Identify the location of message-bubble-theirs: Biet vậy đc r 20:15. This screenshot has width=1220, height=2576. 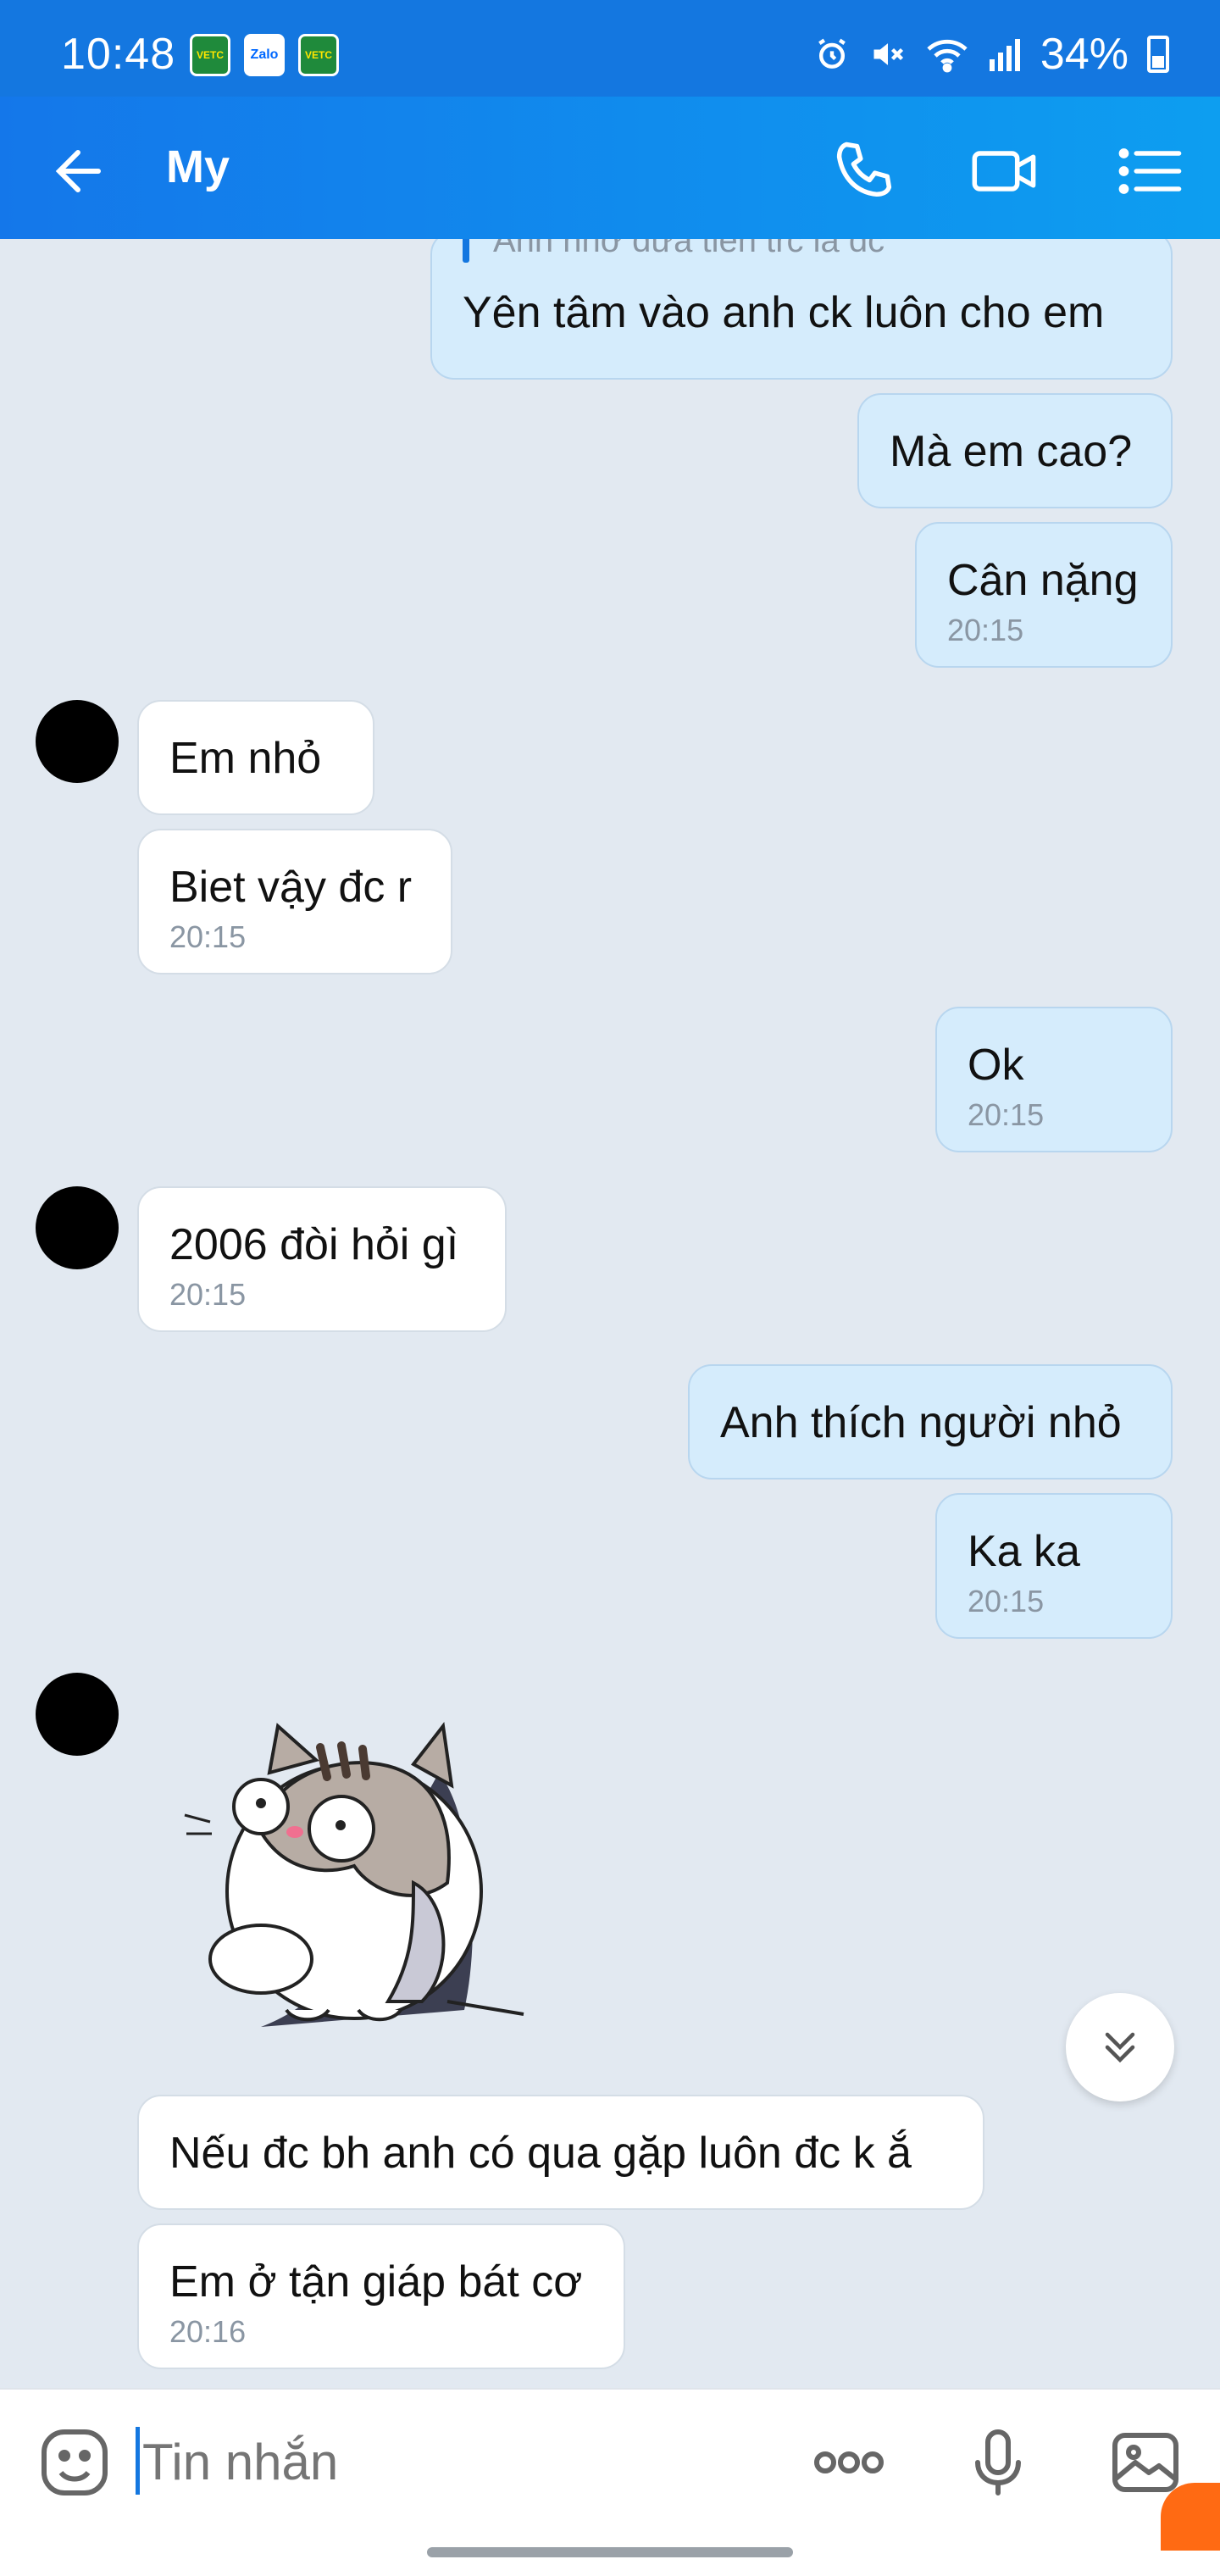
(294, 901).